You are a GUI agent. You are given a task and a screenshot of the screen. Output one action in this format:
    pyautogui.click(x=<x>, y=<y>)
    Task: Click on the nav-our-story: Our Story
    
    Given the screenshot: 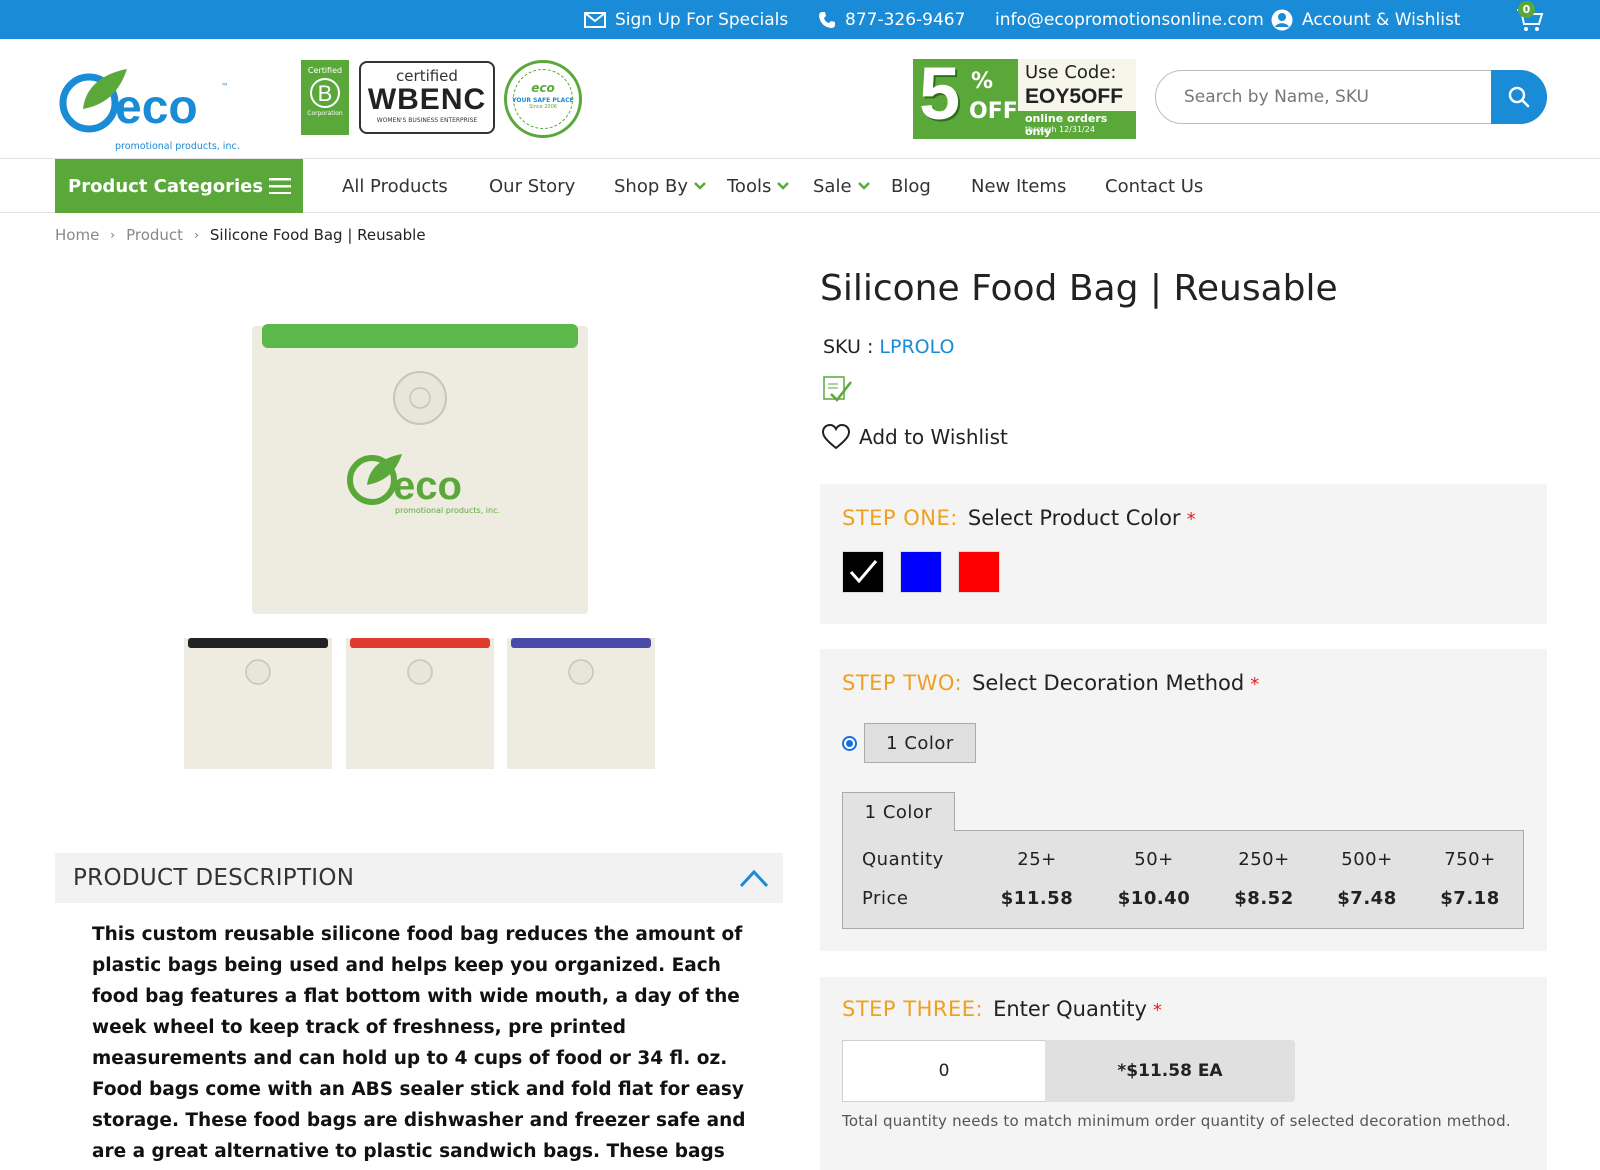 What is the action you would take?
    pyautogui.click(x=532, y=186)
    